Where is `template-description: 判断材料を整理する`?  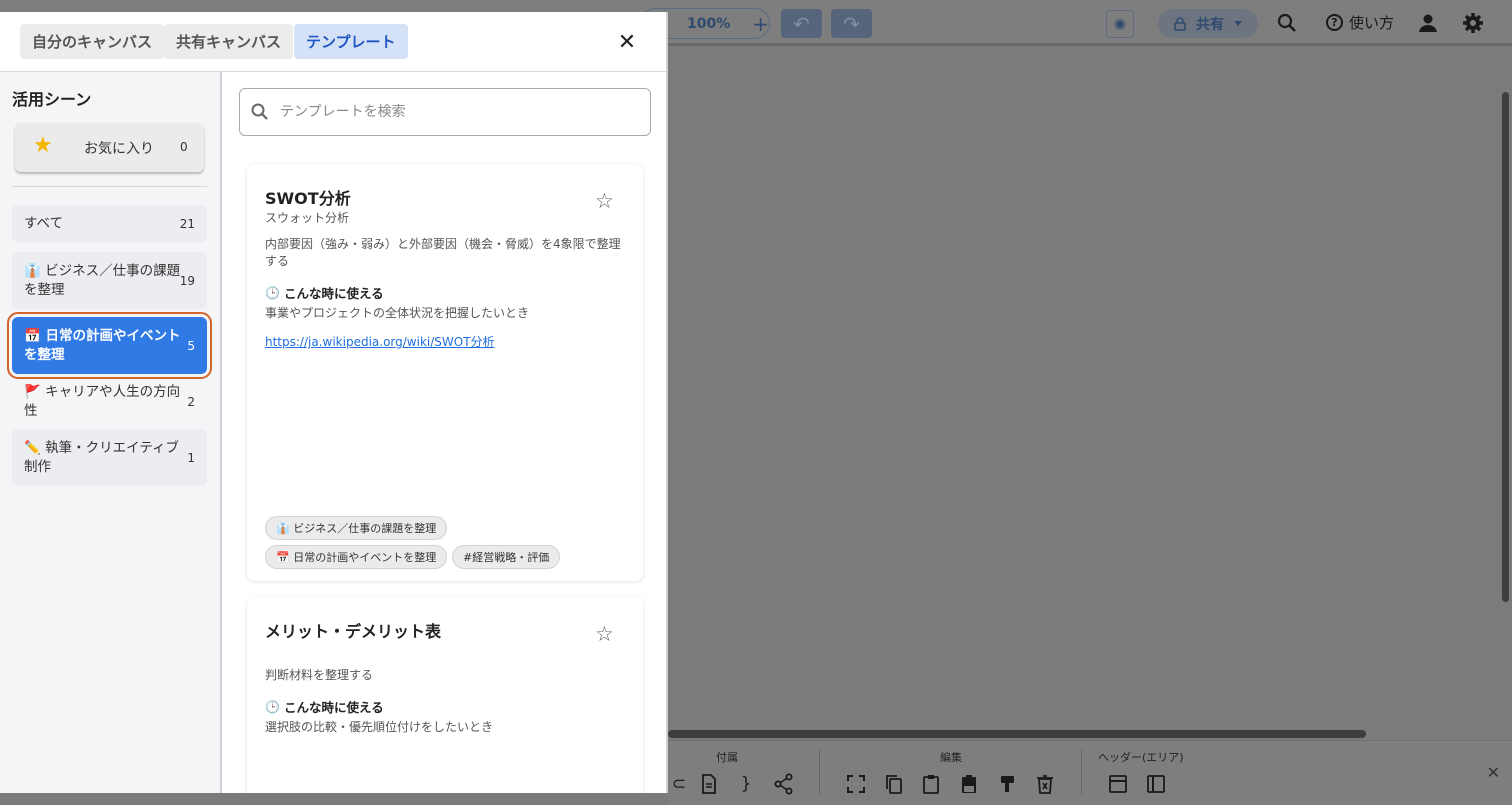
template-description: 判断材料を整理する is located at coordinates (319, 675).